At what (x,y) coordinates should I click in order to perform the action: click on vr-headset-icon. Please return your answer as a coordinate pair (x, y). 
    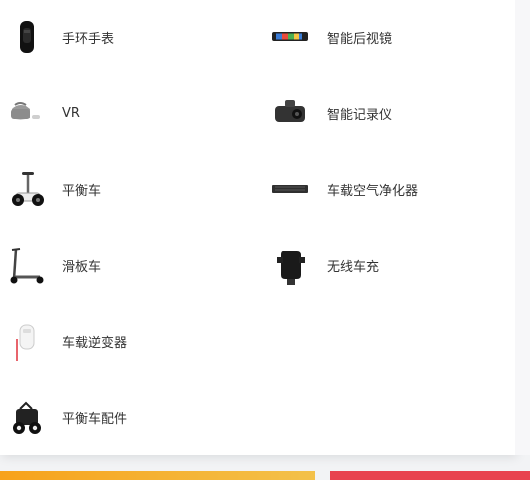
    Looking at the image, I should click on (28, 113).